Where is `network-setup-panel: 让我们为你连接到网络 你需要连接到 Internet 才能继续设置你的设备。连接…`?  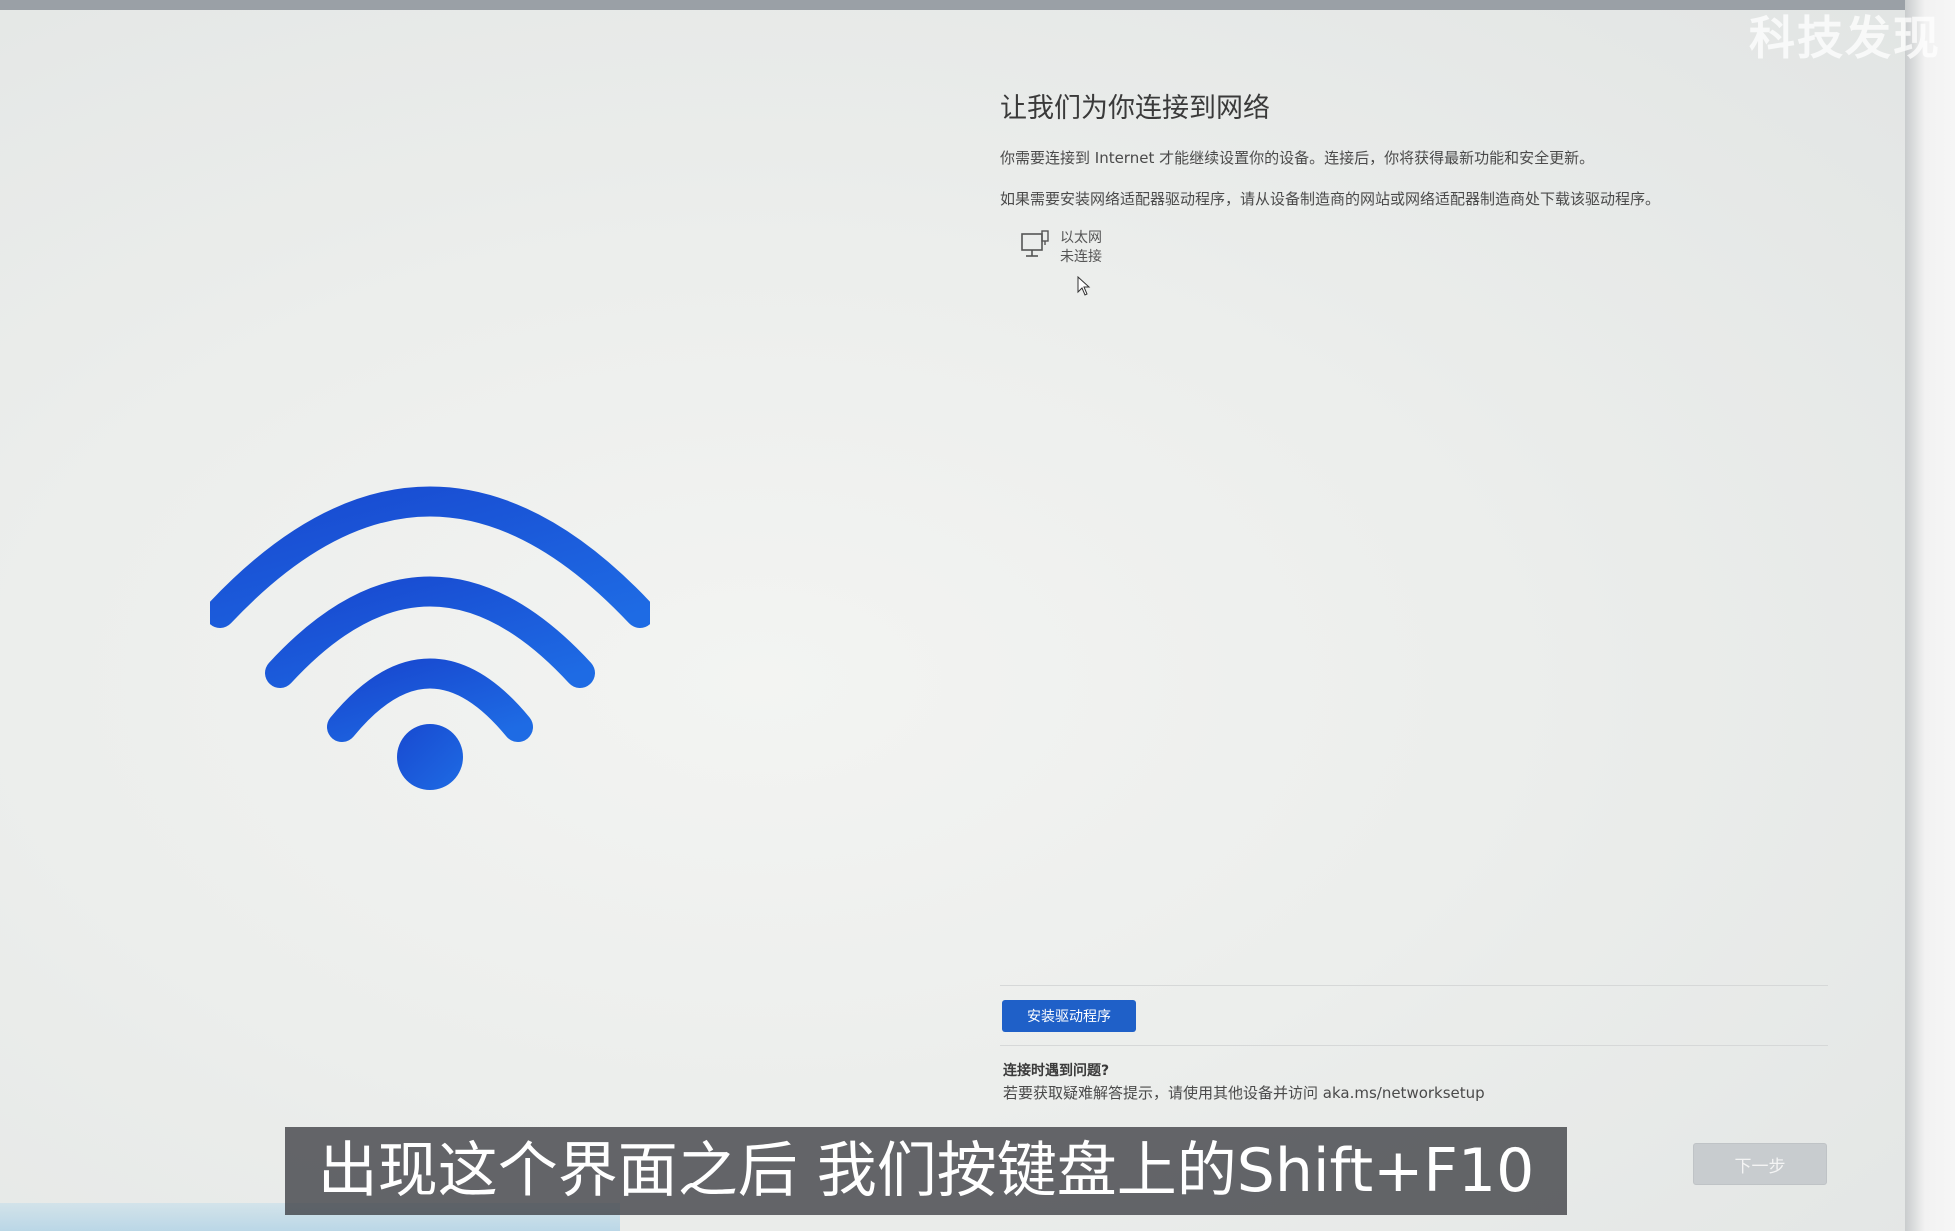
network-setup-panel: 让我们为你连接到网络 你需要连接到 Internet 才能继续设置你的设备。连接… is located at coordinates (1415, 176).